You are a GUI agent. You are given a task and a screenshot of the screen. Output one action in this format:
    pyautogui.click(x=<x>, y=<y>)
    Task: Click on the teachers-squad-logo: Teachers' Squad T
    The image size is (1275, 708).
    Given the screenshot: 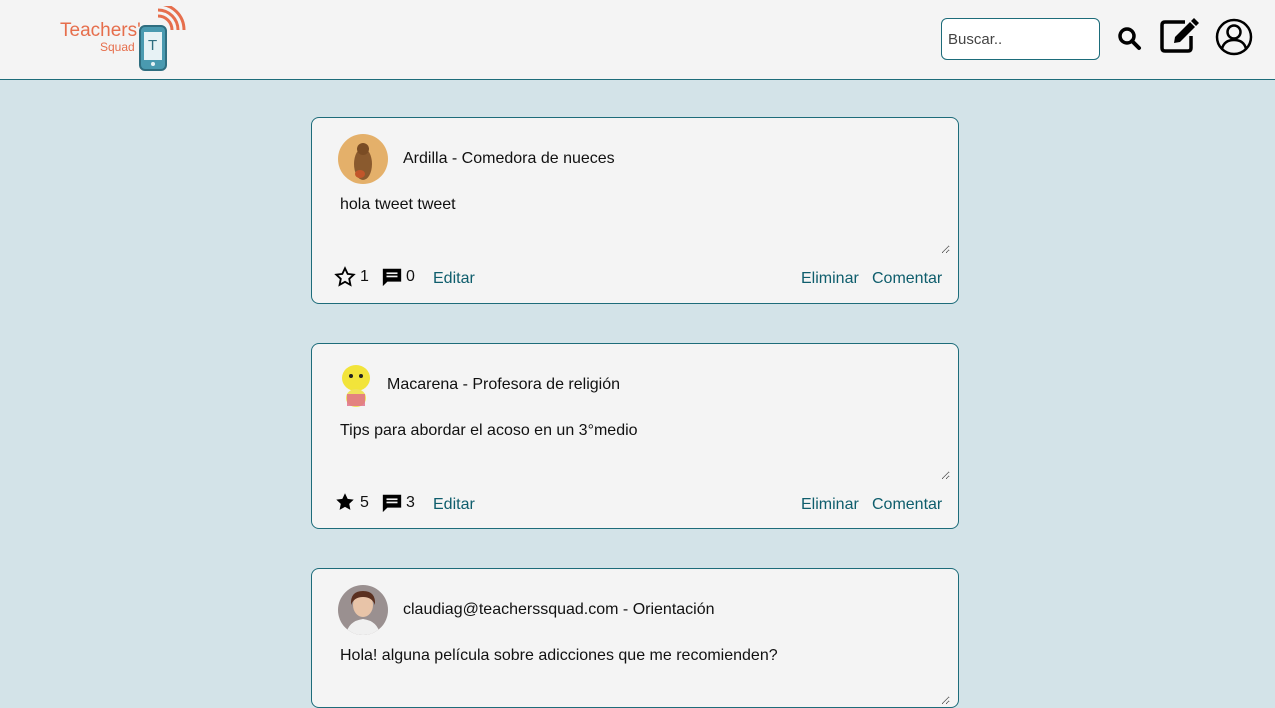 What is the action you would take?
    pyautogui.click(x=124, y=40)
    